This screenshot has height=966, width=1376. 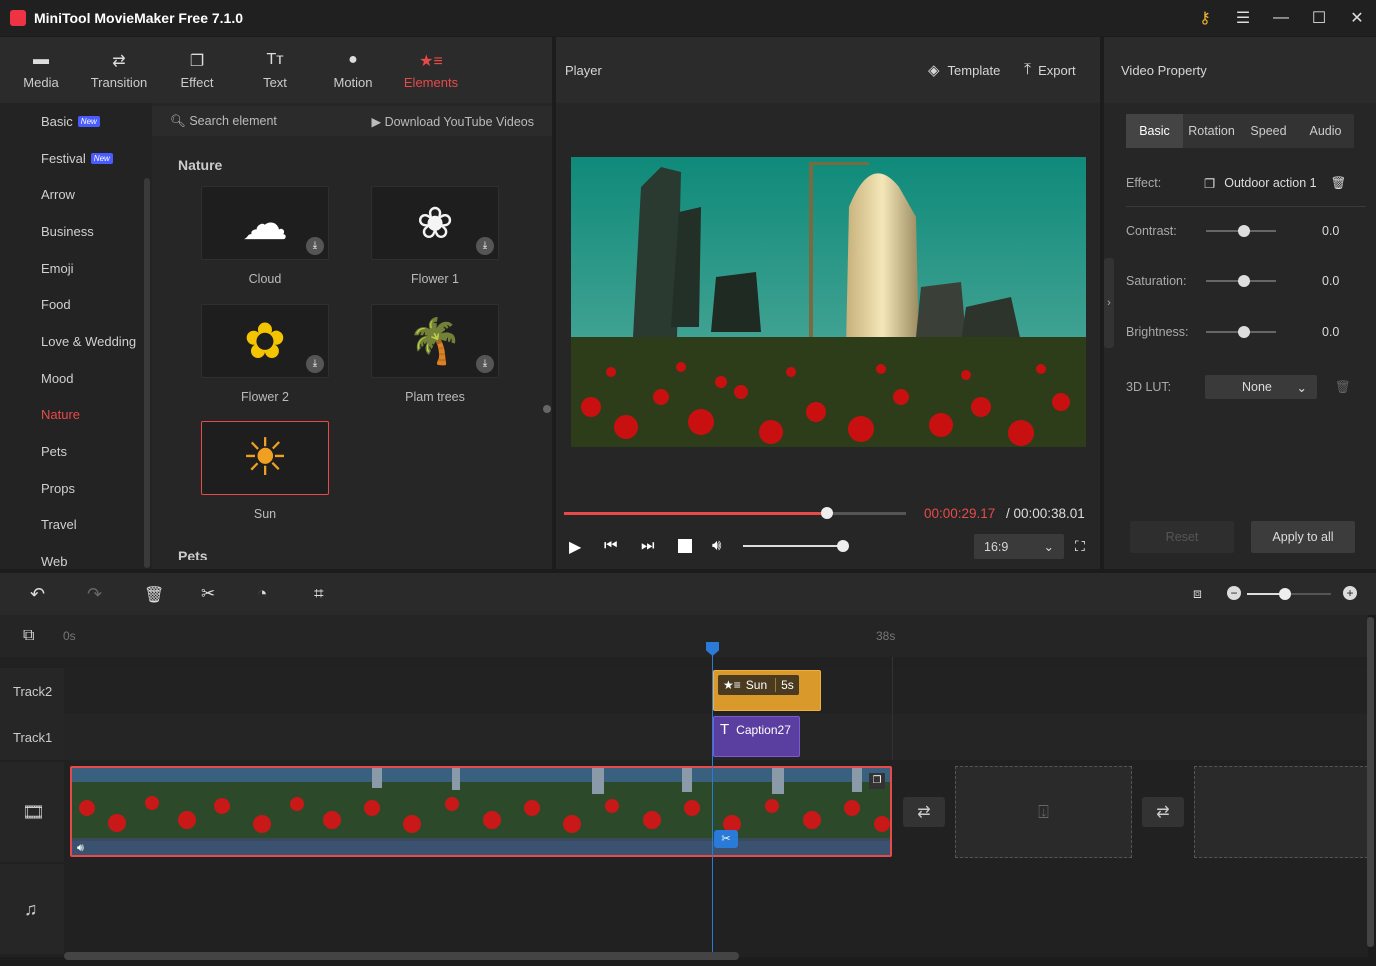 I want to click on sidebar-scrollbar, so click(x=147, y=373).